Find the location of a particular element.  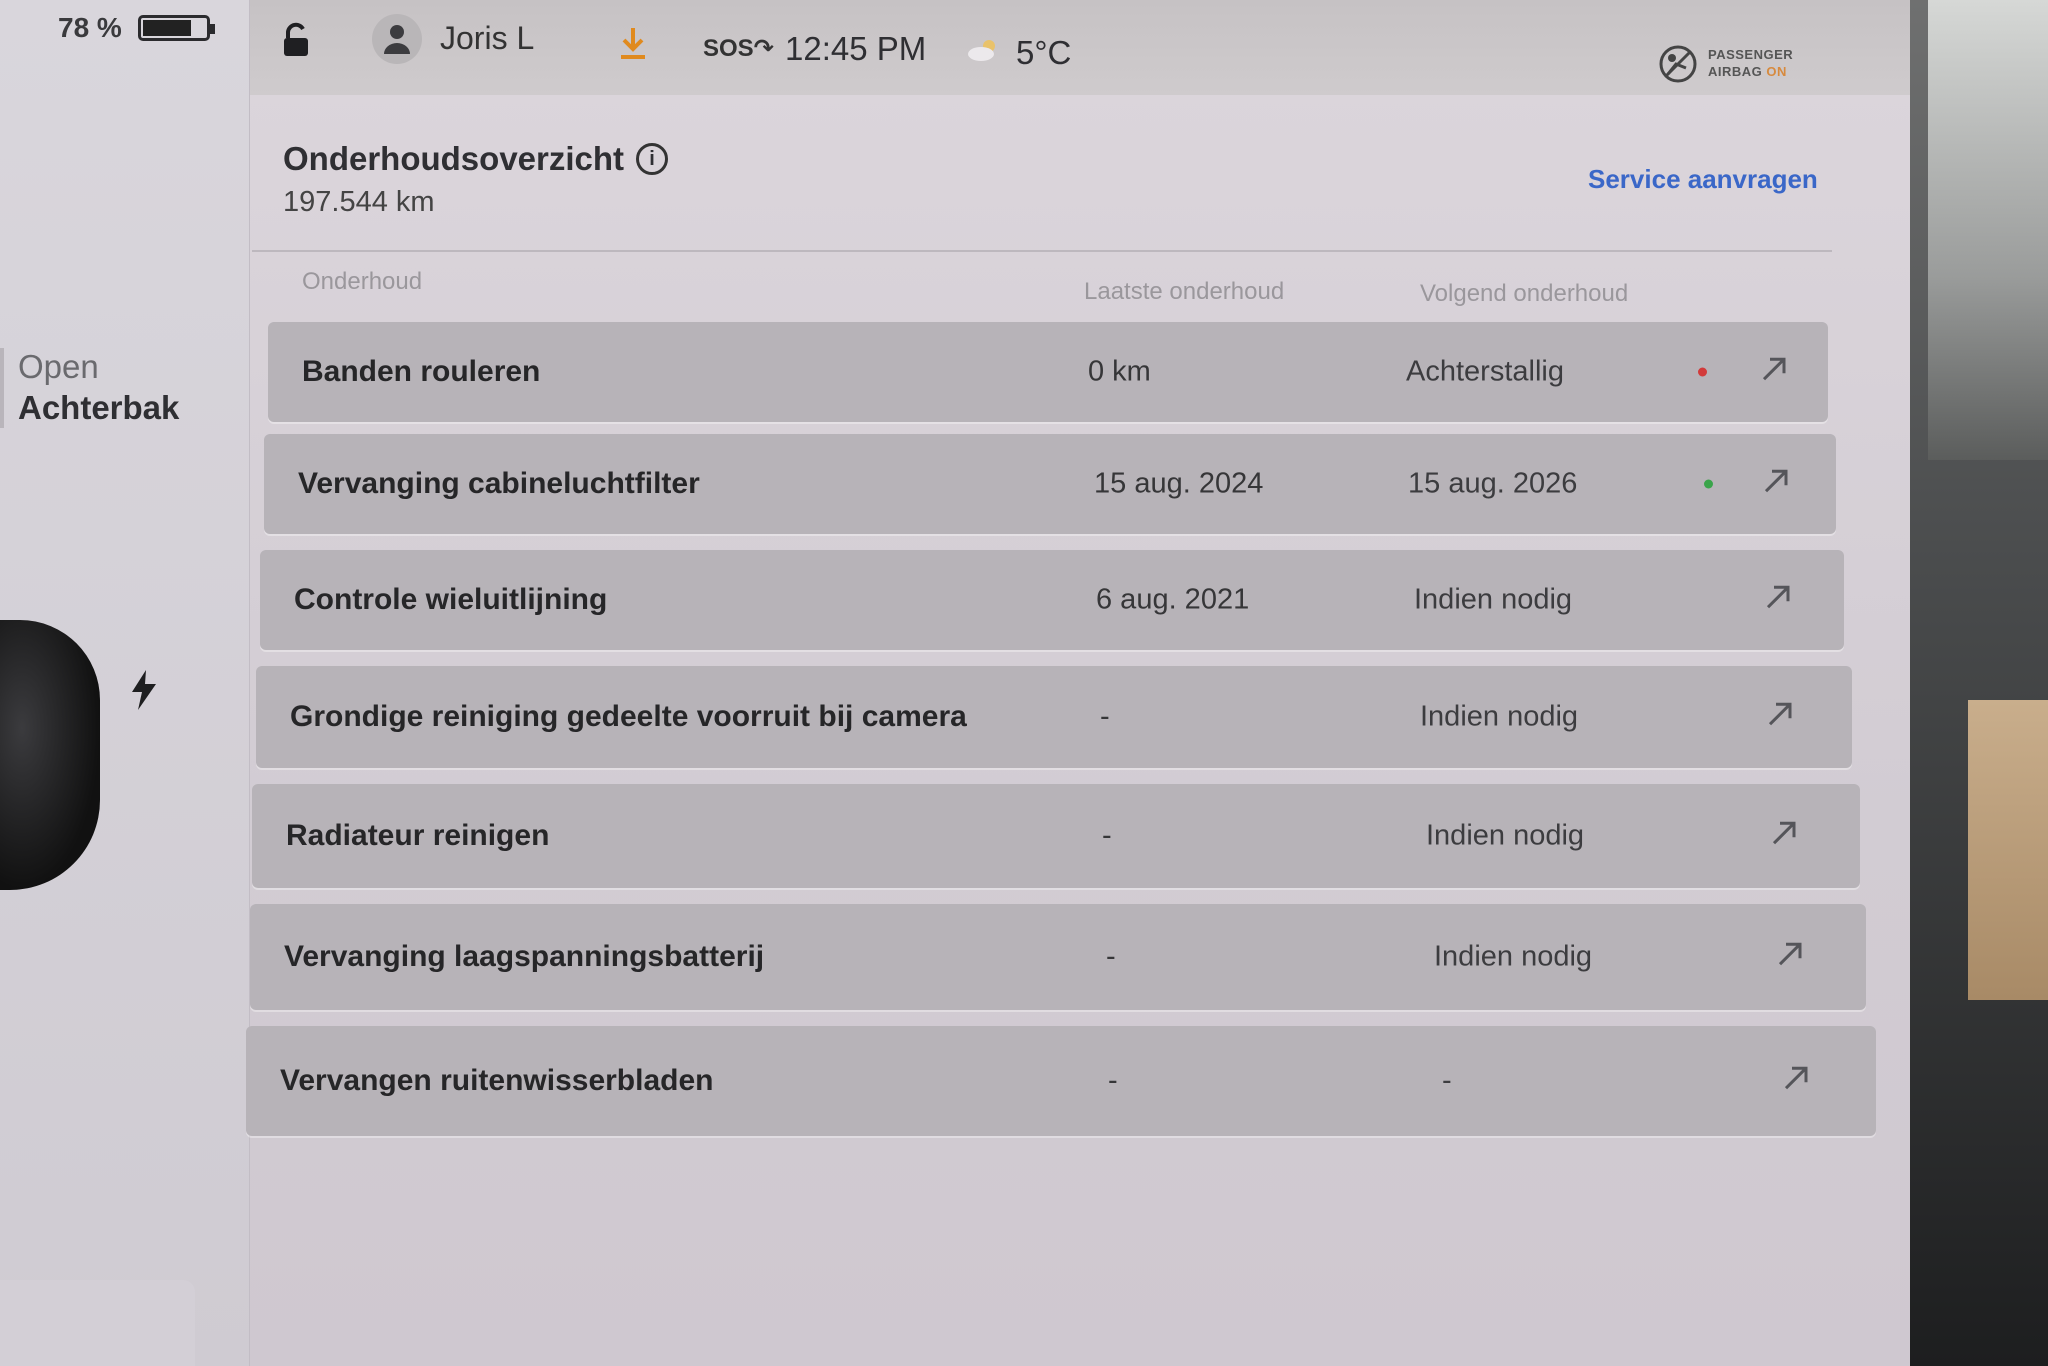

last-service-value: 0 km is located at coordinates (1119, 371).